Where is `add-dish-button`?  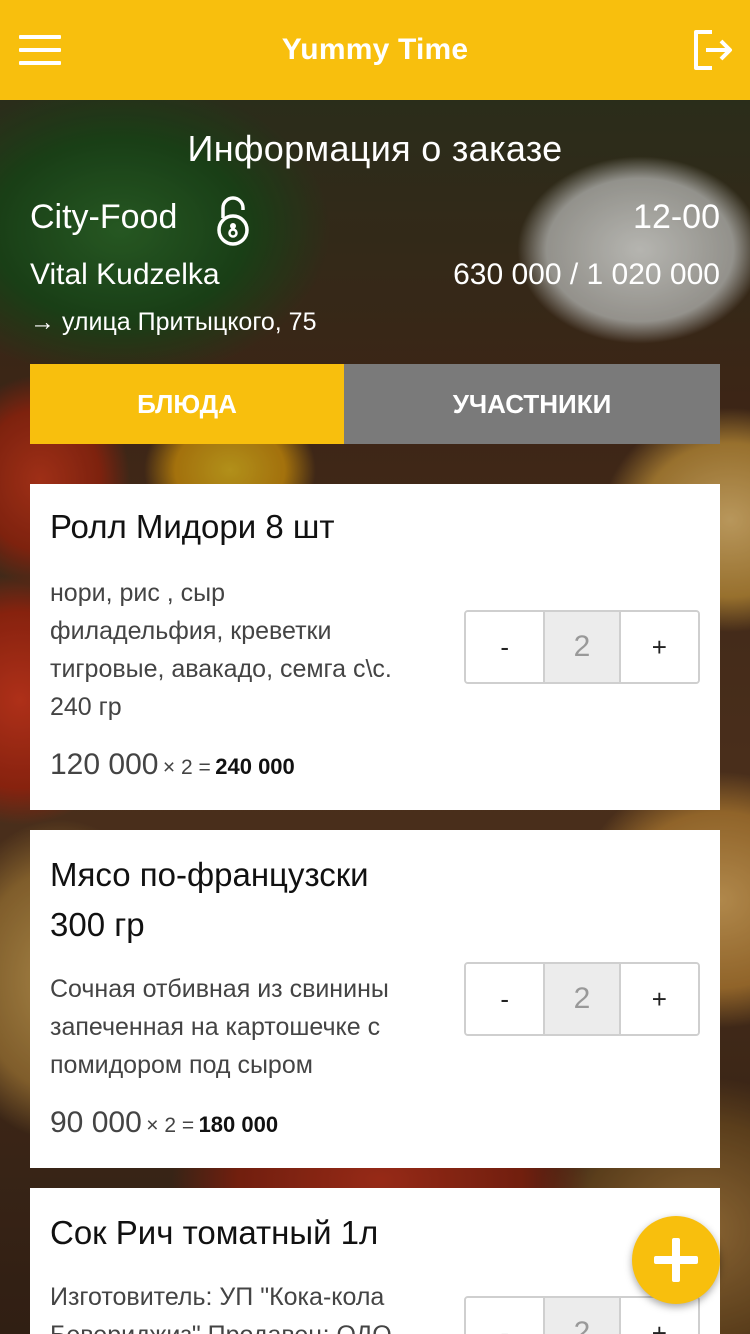 add-dish-button is located at coordinates (676, 1260).